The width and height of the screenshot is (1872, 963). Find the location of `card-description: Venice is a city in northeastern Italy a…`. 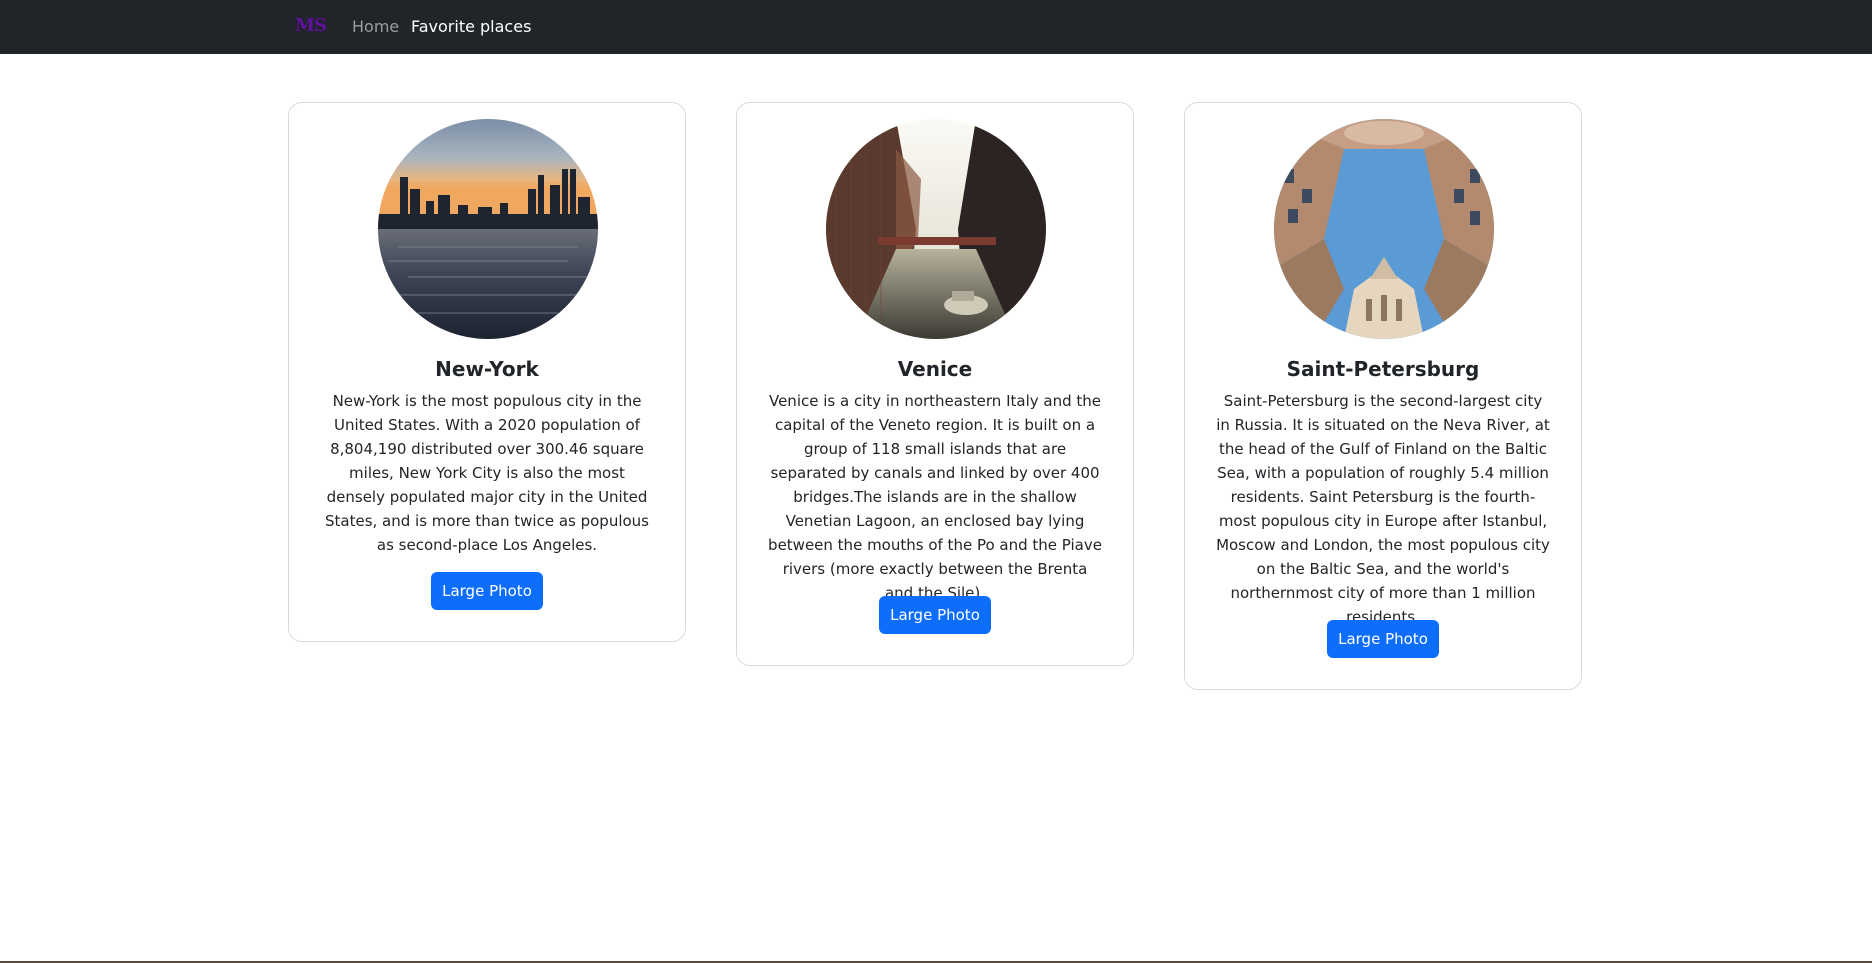

card-description: Venice is a city in northeastern Italy a… is located at coordinates (935, 497).